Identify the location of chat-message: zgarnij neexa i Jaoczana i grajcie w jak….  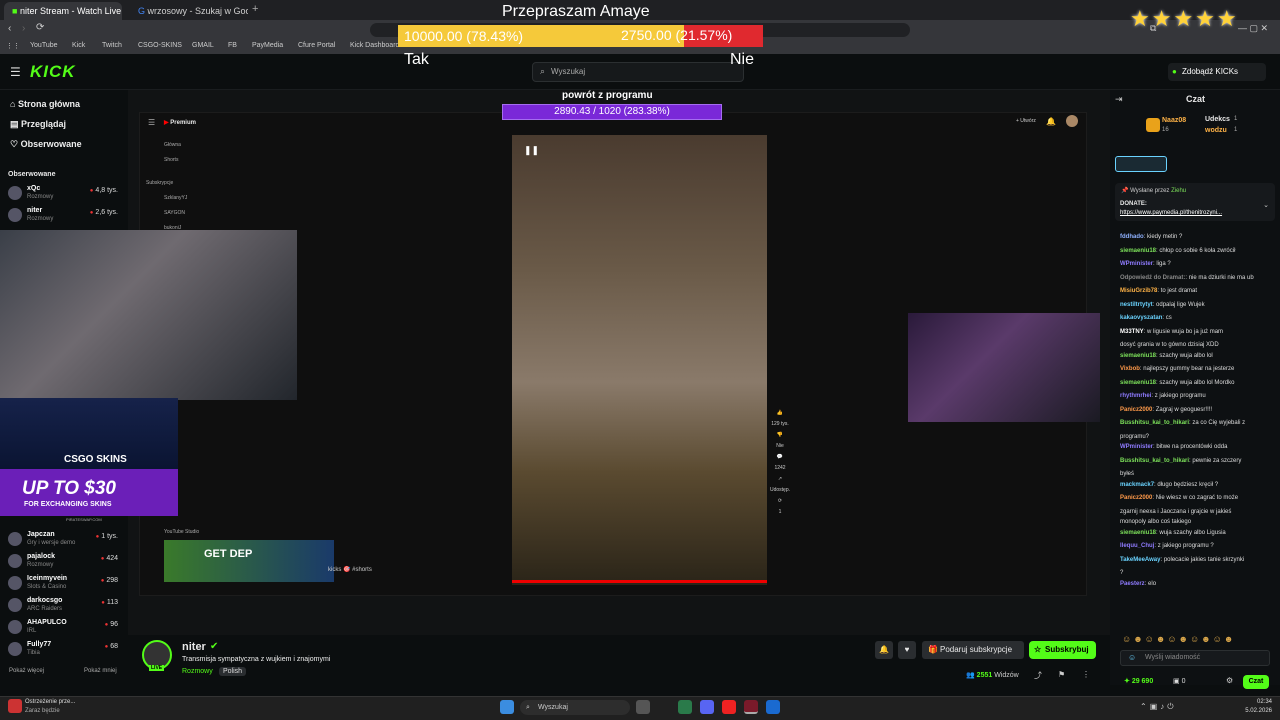
(1195, 512).